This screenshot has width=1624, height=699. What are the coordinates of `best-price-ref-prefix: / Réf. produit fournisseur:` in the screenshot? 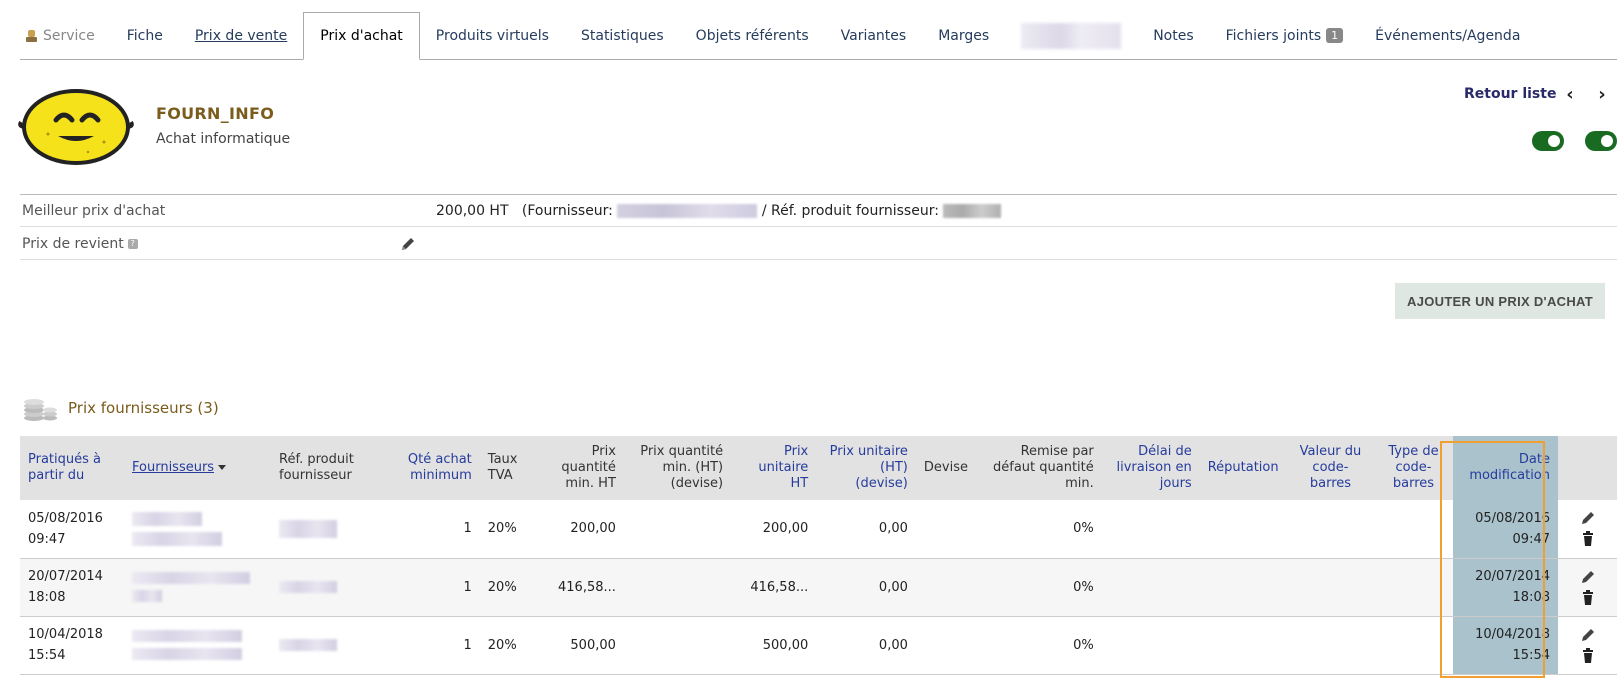 It's located at (850, 211).